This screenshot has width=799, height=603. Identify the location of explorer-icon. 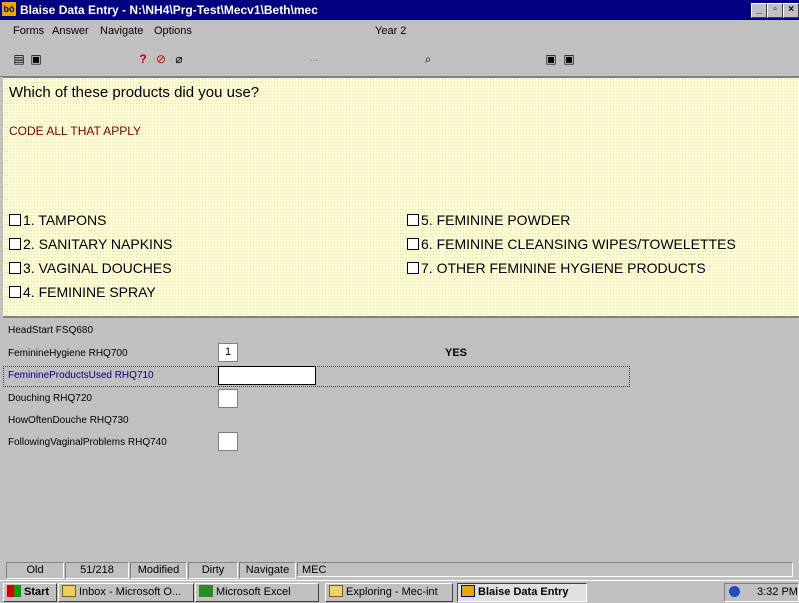
(336, 591).